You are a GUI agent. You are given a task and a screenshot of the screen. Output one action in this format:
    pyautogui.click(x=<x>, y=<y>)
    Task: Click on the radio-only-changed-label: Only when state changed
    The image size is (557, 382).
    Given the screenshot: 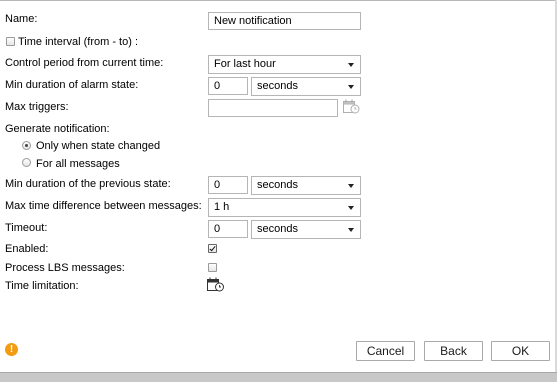 What is the action you would take?
    pyautogui.click(x=98, y=146)
    